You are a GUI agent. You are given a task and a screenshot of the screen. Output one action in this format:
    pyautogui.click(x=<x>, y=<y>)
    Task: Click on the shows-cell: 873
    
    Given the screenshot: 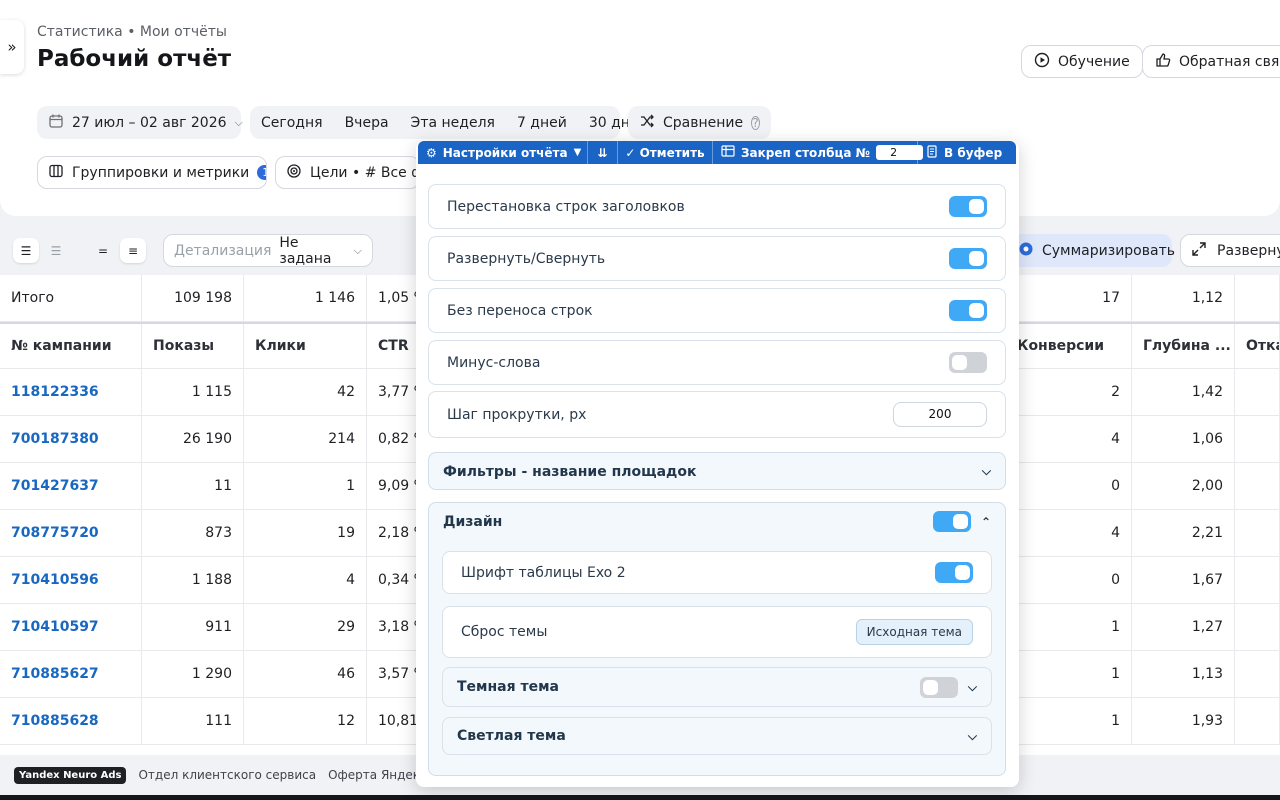 What is the action you would take?
    pyautogui.click(x=193, y=533)
    